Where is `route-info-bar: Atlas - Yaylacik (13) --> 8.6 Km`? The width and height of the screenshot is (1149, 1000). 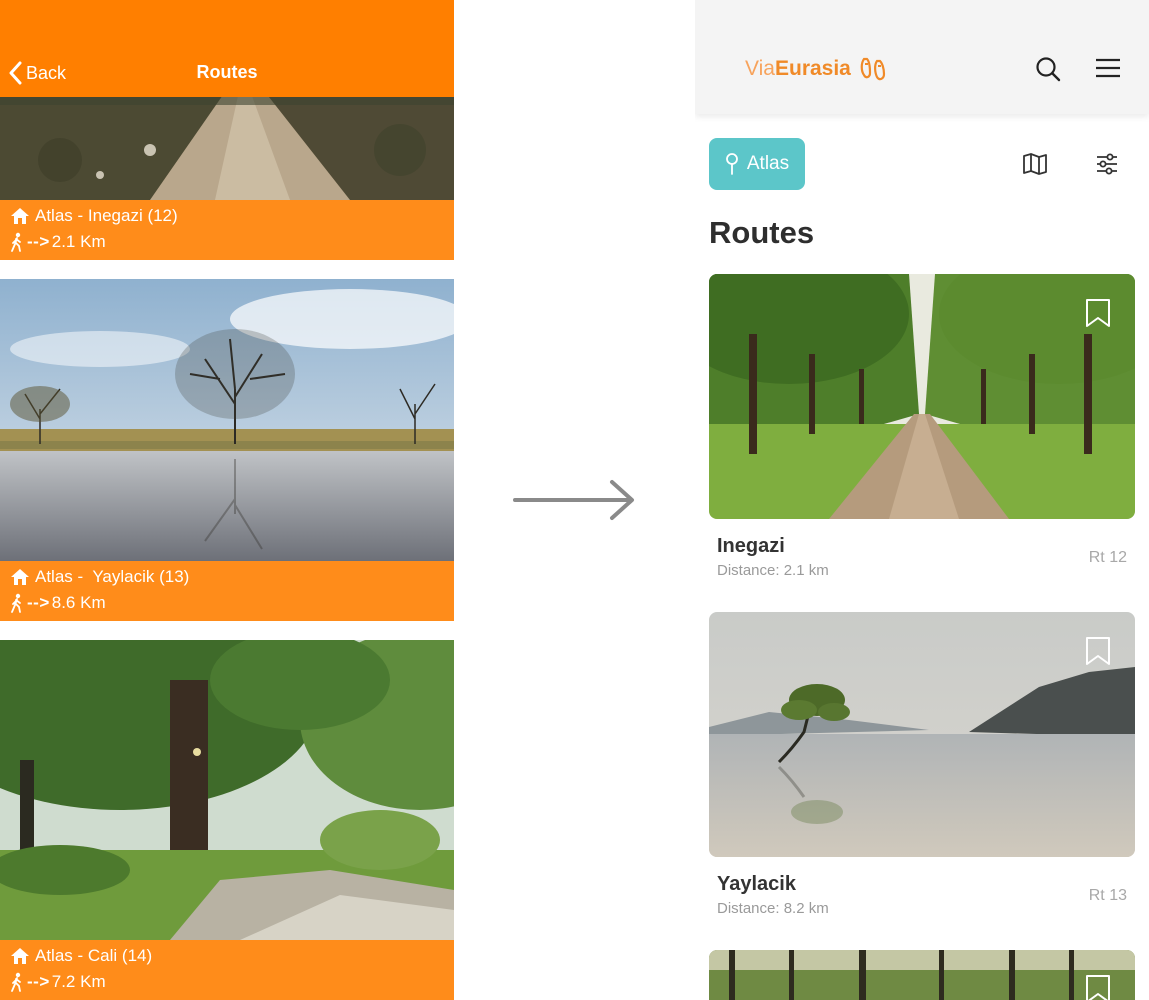 route-info-bar: Atlas - Yaylacik (13) --> 8.6 Km is located at coordinates (227, 591).